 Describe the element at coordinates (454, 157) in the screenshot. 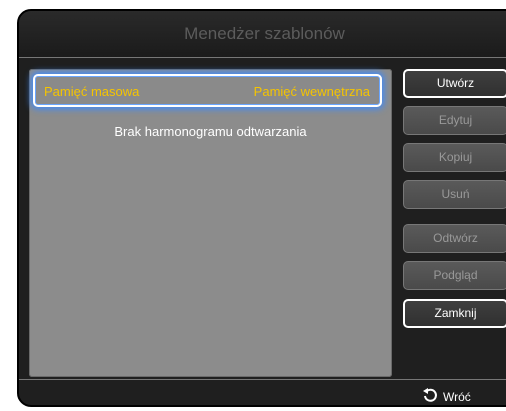

I see `copy-button: Kopiuj` at that location.